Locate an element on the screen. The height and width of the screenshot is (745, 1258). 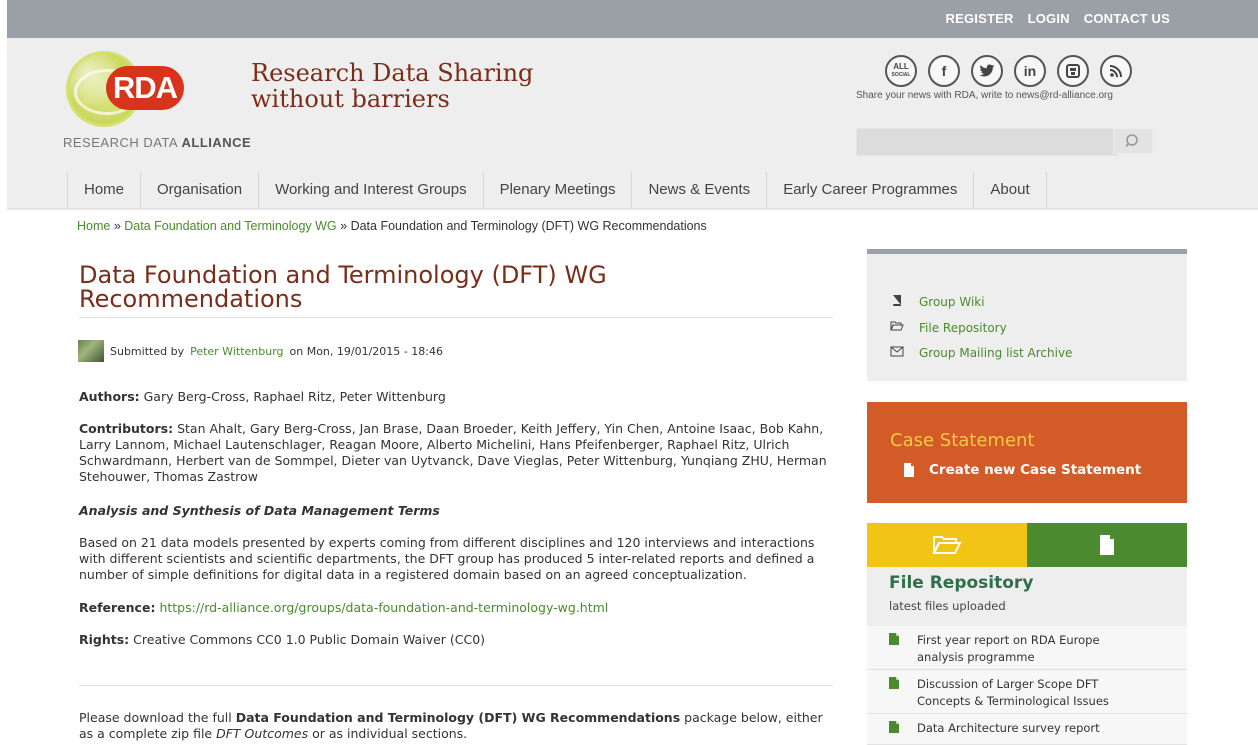
logo-subtitle-light: RESEARCH DATA is located at coordinates (120, 142).